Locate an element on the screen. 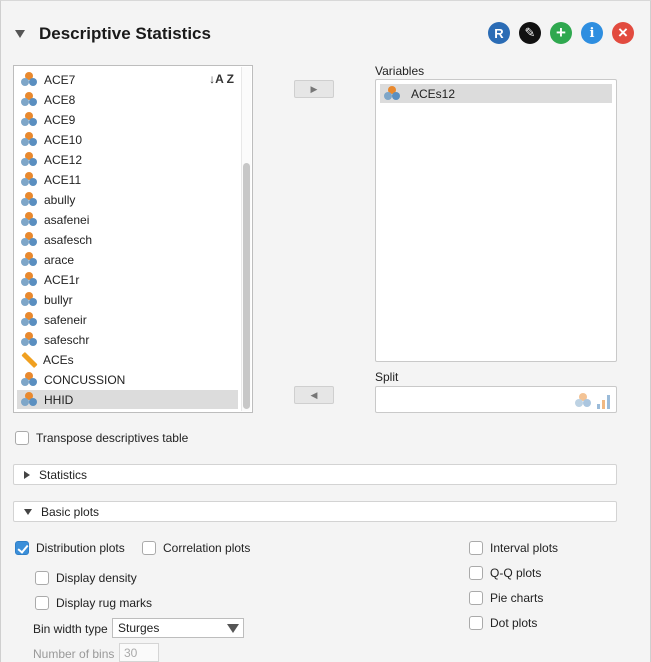  distribution-plots-option: Distribution plots is located at coordinates (70, 548).